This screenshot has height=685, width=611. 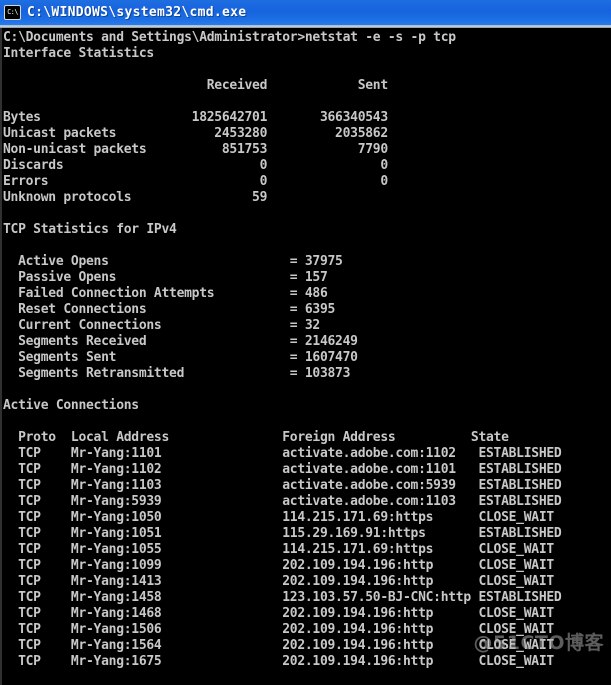 I want to click on cmd-console-icon: C:\, so click(x=12, y=12).